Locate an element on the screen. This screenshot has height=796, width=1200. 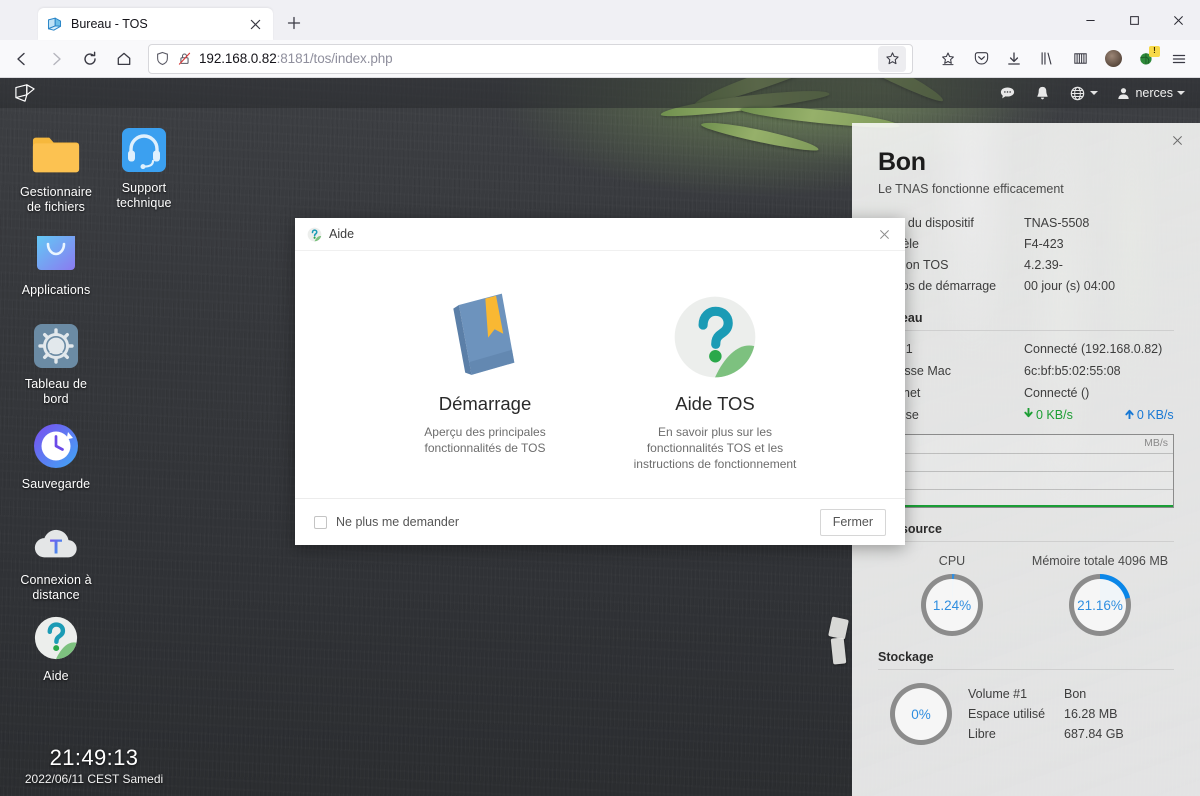
desktop-icon-label: Sauvegarde is located at coordinates (56, 484).